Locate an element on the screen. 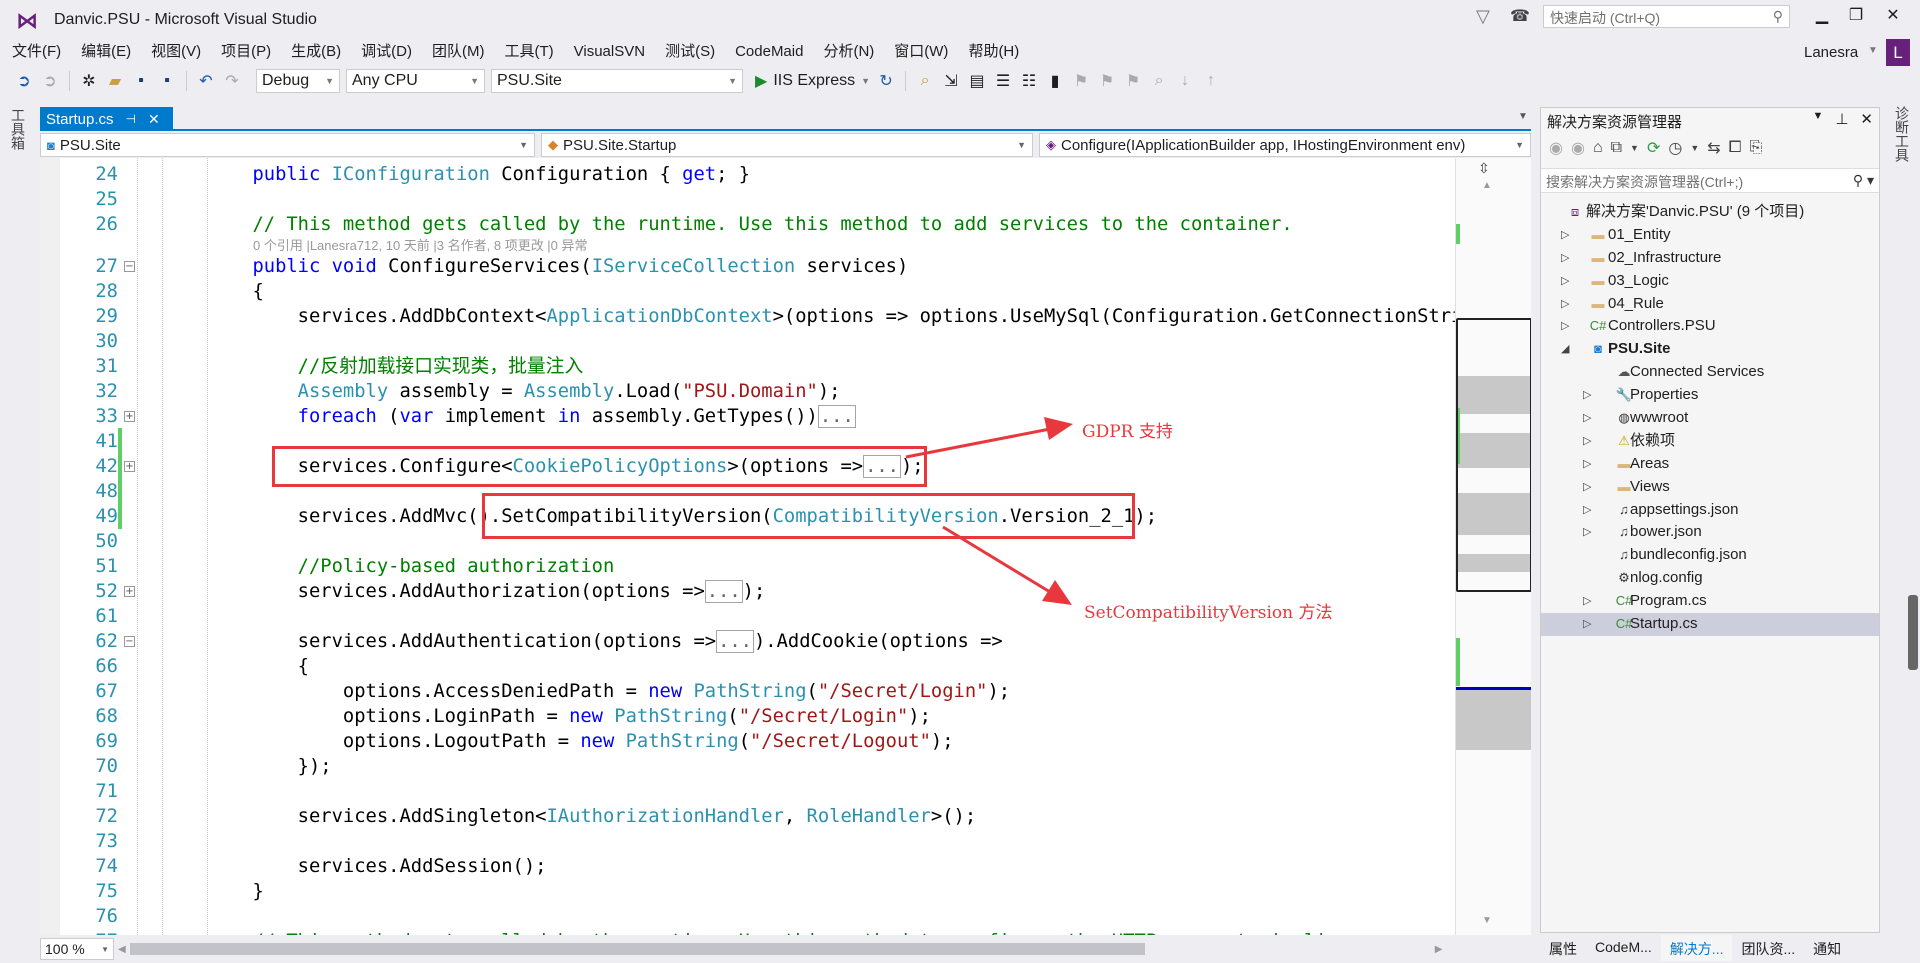 This screenshot has height=963, width=1920. code-line: 25 is located at coordinates (747, 199).